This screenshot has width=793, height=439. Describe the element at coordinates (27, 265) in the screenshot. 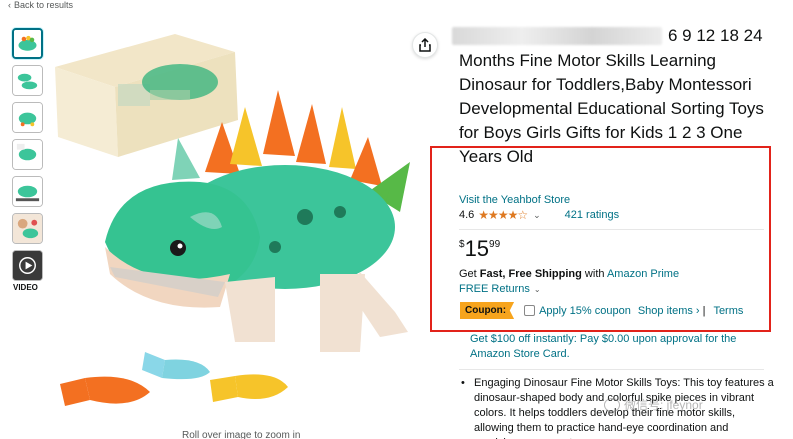

I see `thumbnail-video` at that location.